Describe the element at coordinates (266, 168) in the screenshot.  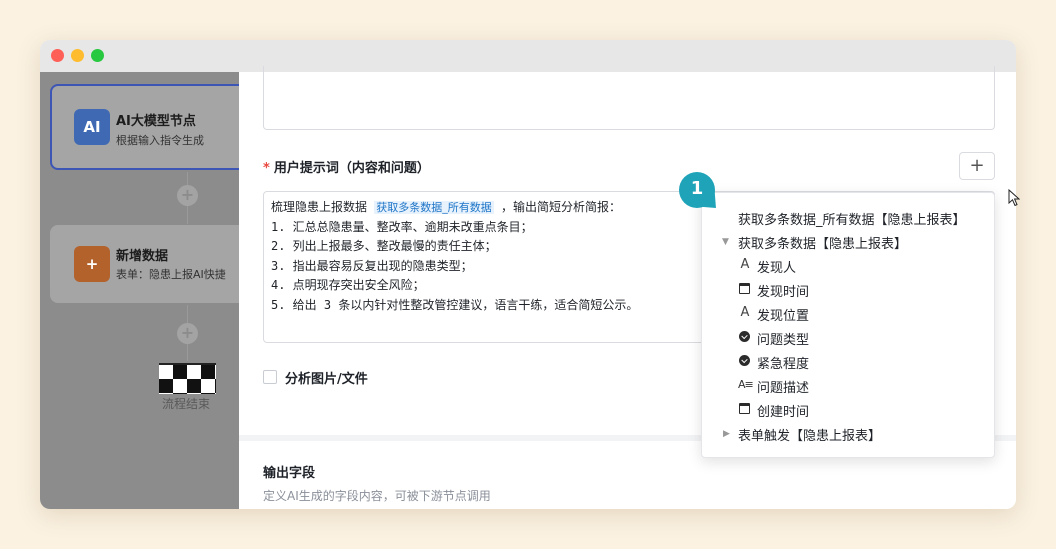
I see `required-mark: *` at that location.